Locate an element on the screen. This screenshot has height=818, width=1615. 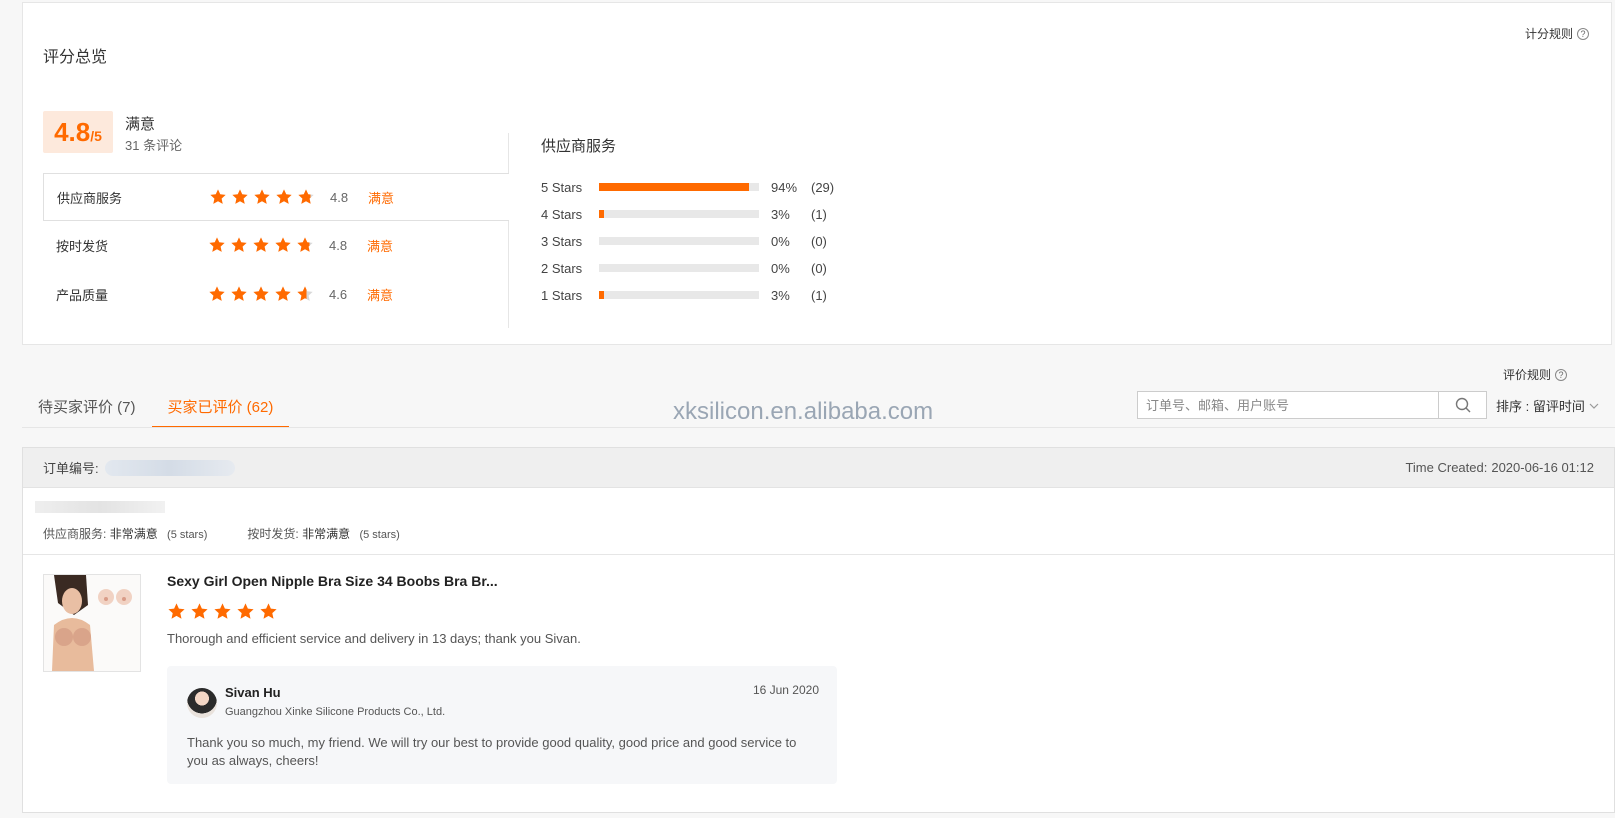
rating-name: 按时发货 is located at coordinates (82, 246).